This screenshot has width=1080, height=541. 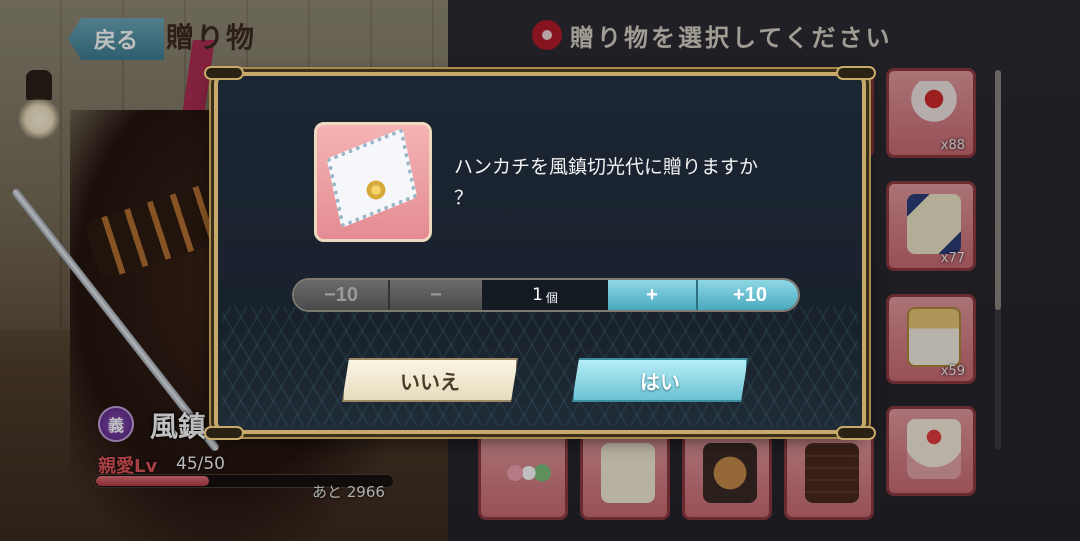 What do you see at coordinates (748, 295) in the screenshot?
I see `plus-ten-button: +10` at bounding box center [748, 295].